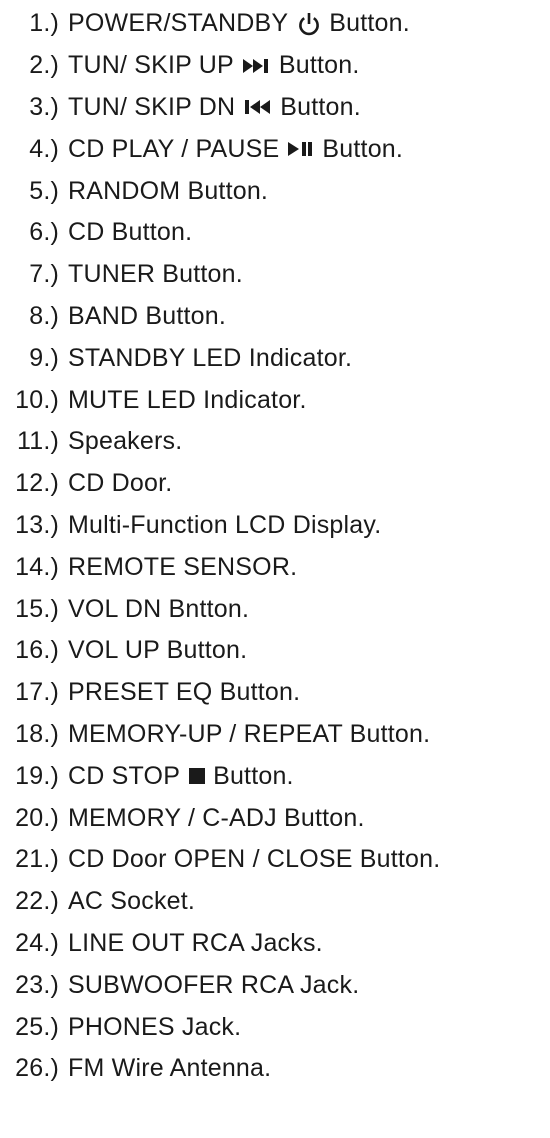  What do you see at coordinates (37, 650) in the screenshot?
I see `item-number: 16.)` at bounding box center [37, 650].